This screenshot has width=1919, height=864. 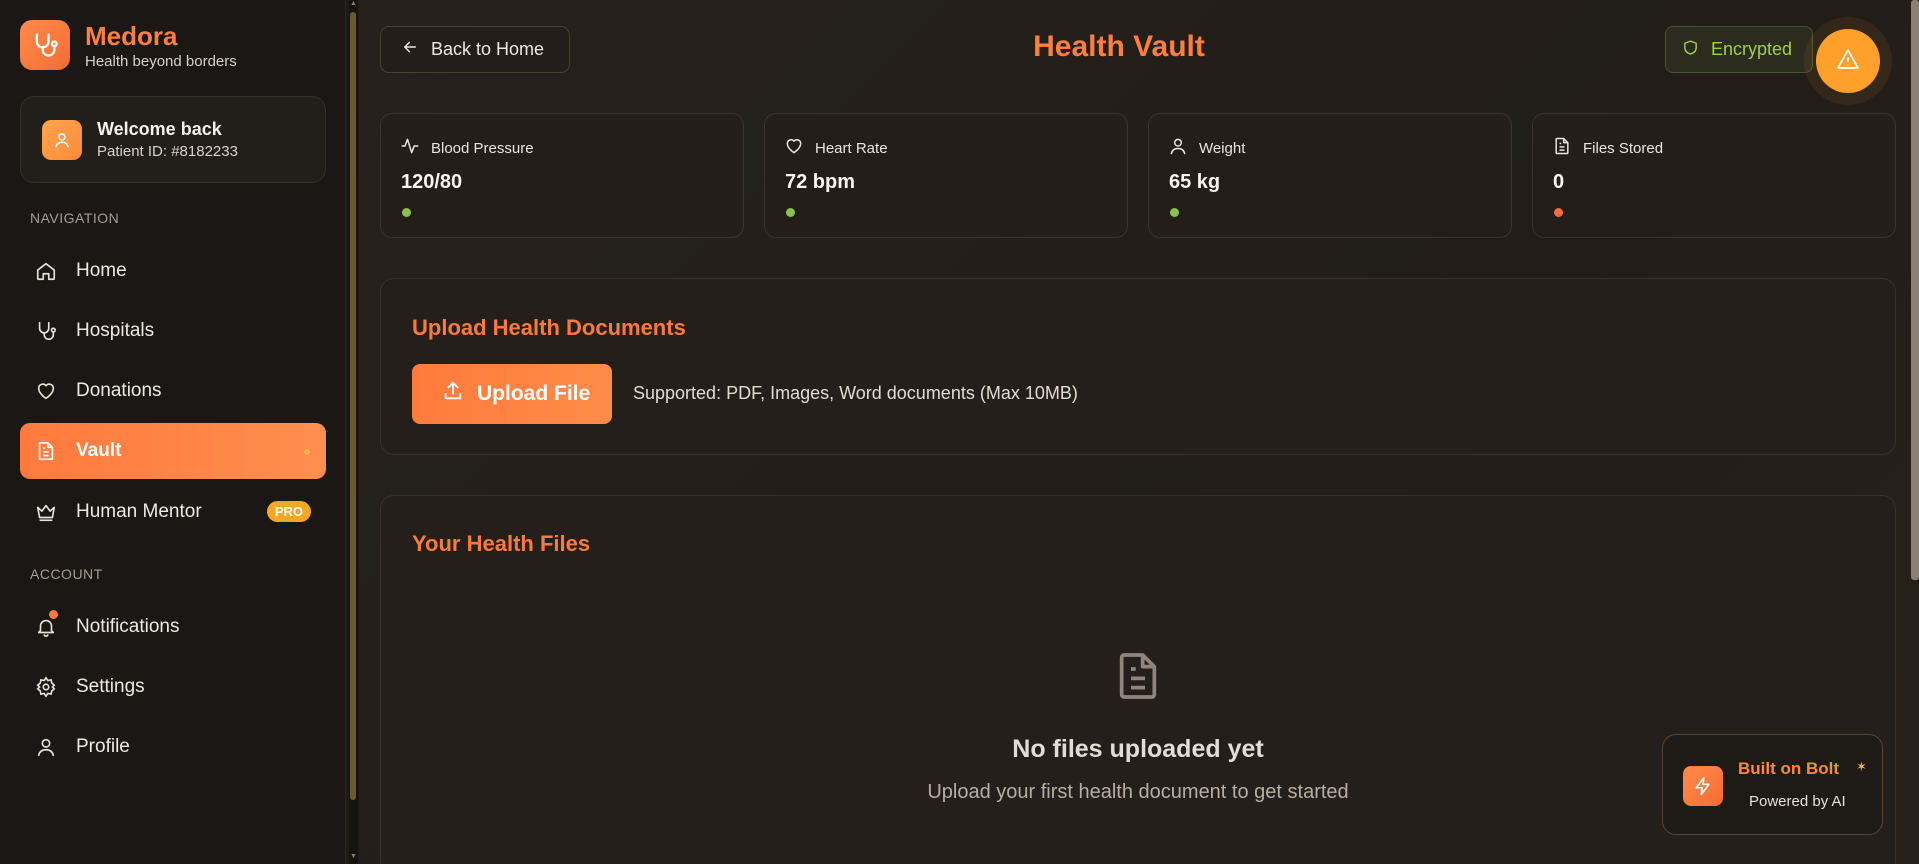 What do you see at coordinates (75, 218) in the screenshot?
I see `navigation-section-label: NAVIGATION` at bounding box center [75, 218].